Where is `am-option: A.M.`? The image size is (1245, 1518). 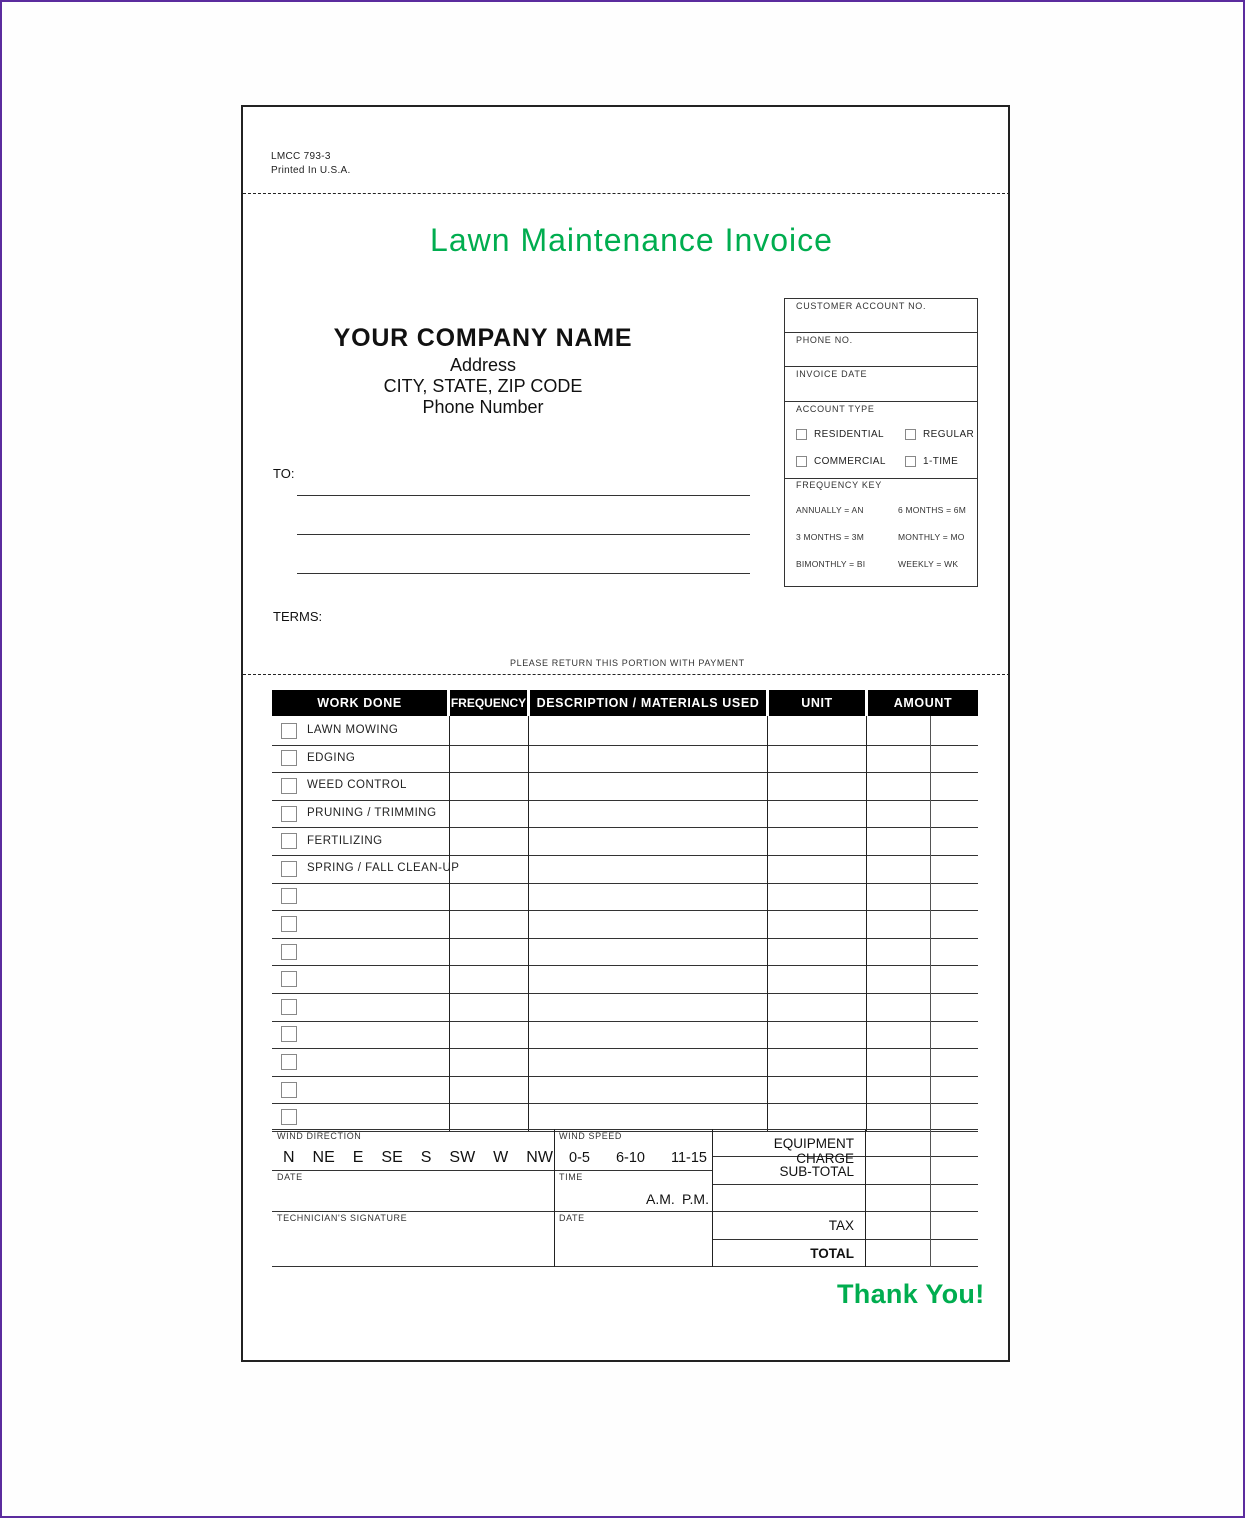 am-option: A.M. is located at coordinates (660, 1199).